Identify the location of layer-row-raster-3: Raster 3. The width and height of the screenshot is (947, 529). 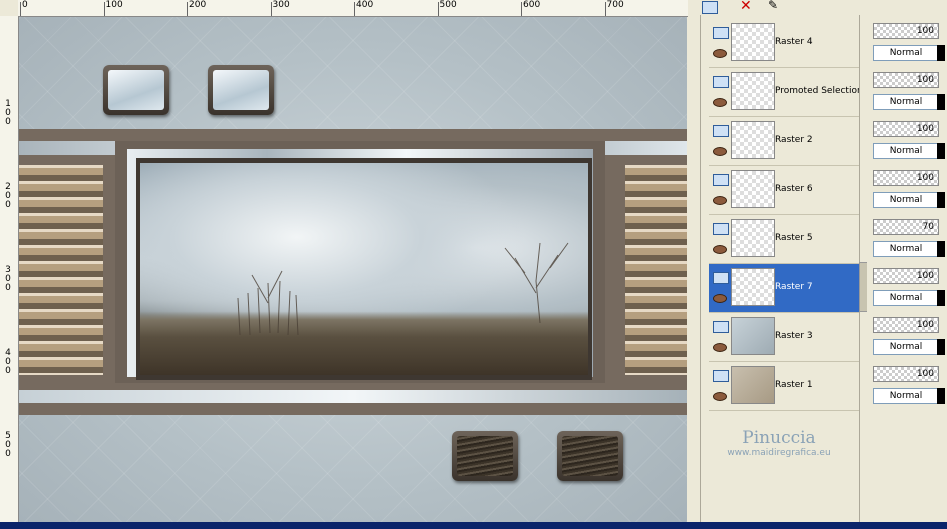
(784, 337).